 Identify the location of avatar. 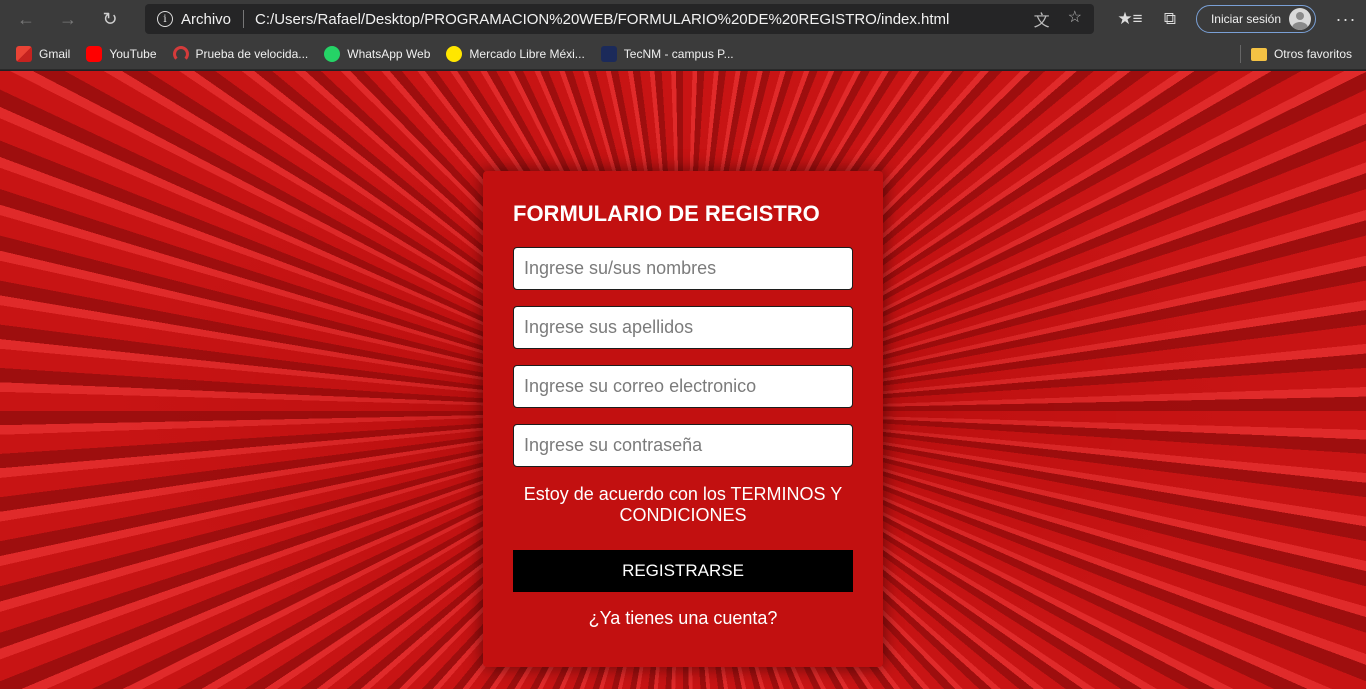
(1300, 19).